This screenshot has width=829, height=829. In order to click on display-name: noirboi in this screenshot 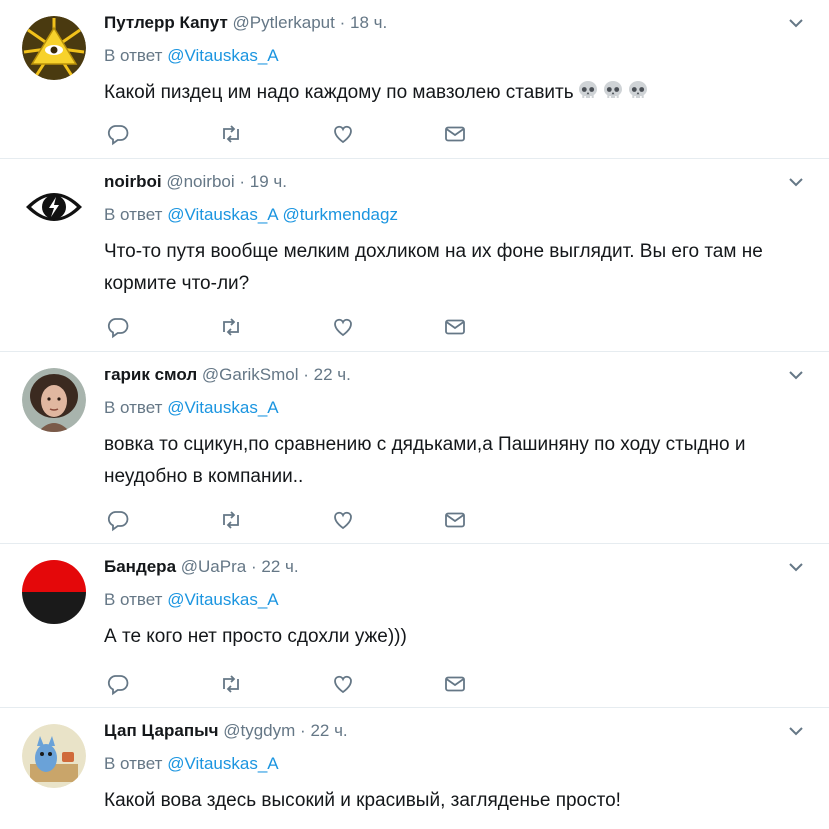, I will do `click(133, 181)`.